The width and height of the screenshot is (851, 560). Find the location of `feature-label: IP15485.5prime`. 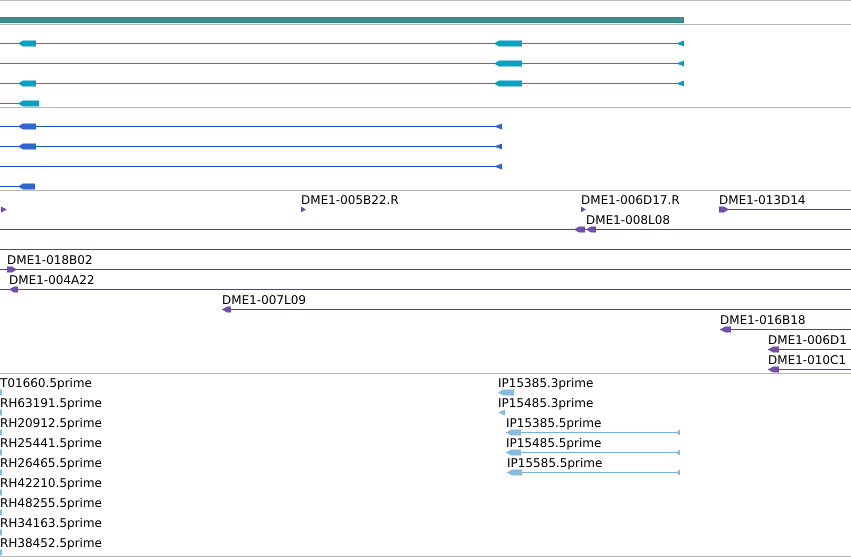

feature-label: IP15485.5prime is located at coordinates (554, 443).